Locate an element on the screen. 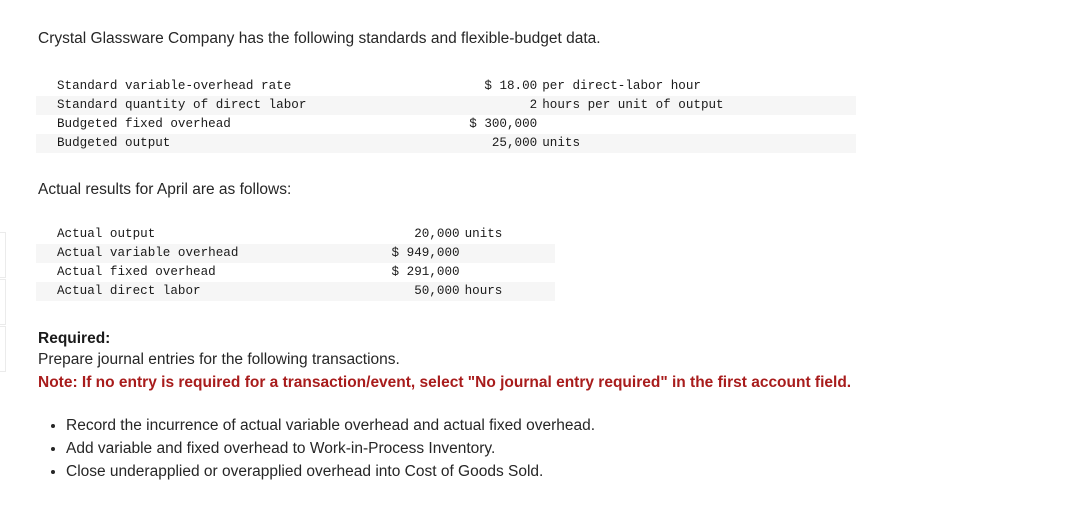 The height and width of the screenshot is (520, 1081). row-label: Standard quantity of direct labor is located at coordinates (182, 105).